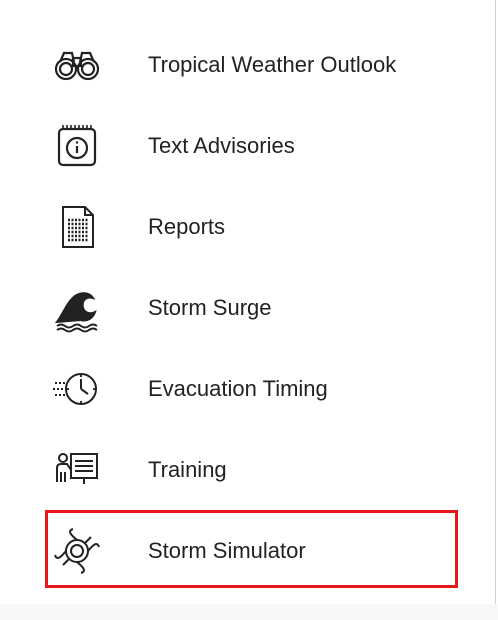  I want to click on menu-item-label: Storm Surge, so click(210, 307).